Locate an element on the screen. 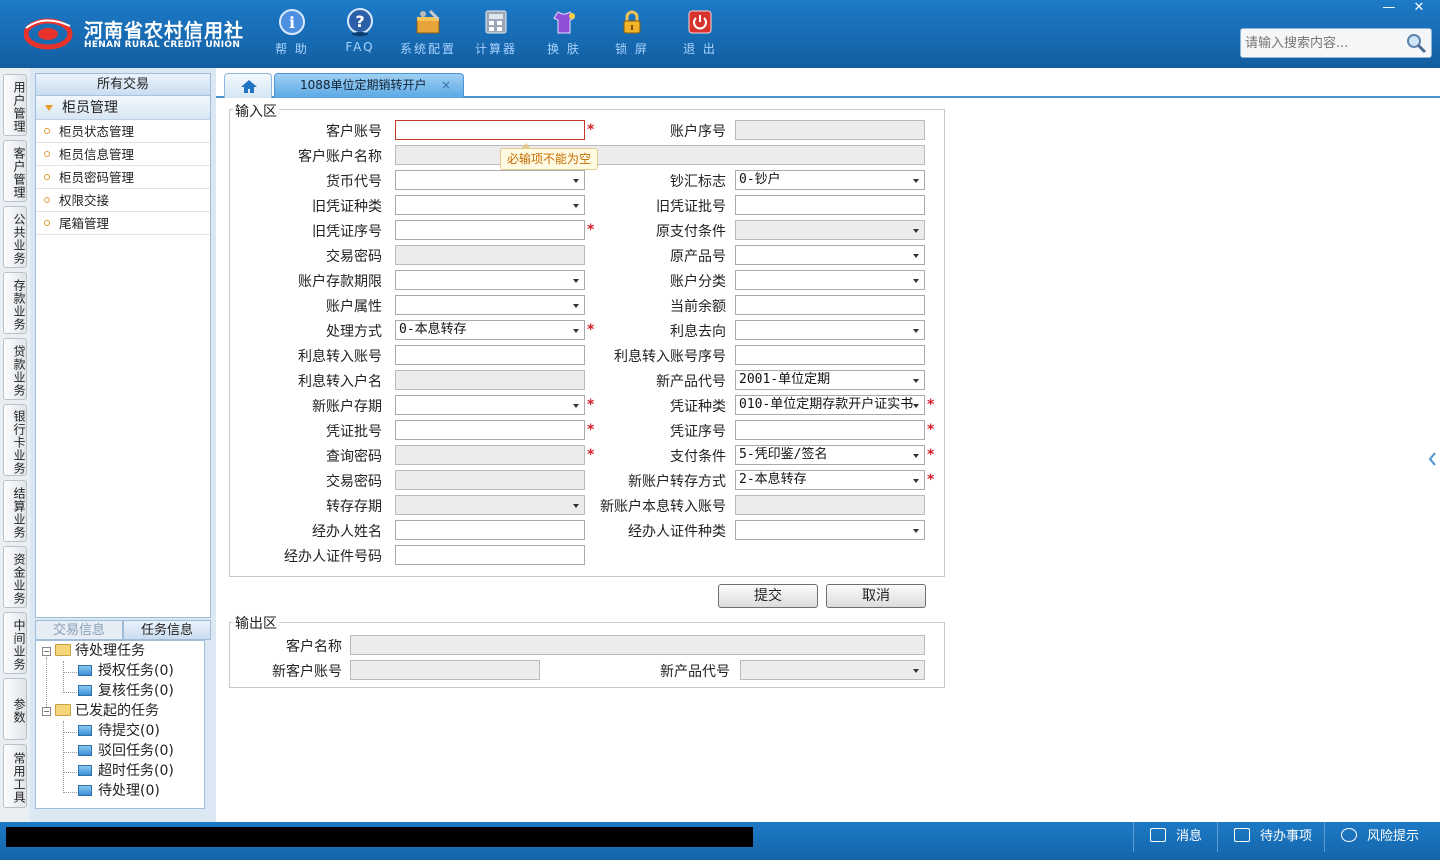 Image resolution: width=1440 pixels, height=860 pixels. new-product-select: 2001-单位定期 is located at coordinates (830, 380).